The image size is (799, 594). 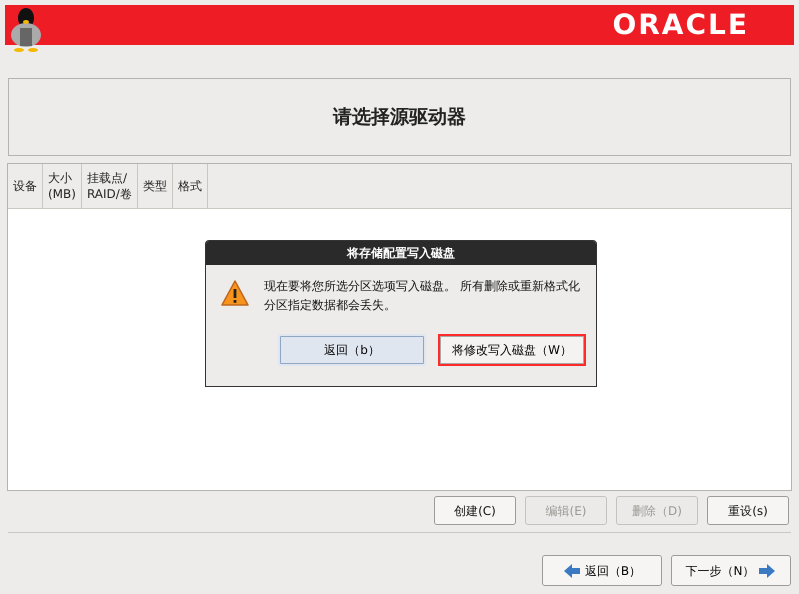 I want to click on right-arrow-icon, so click(x=767, y=570).